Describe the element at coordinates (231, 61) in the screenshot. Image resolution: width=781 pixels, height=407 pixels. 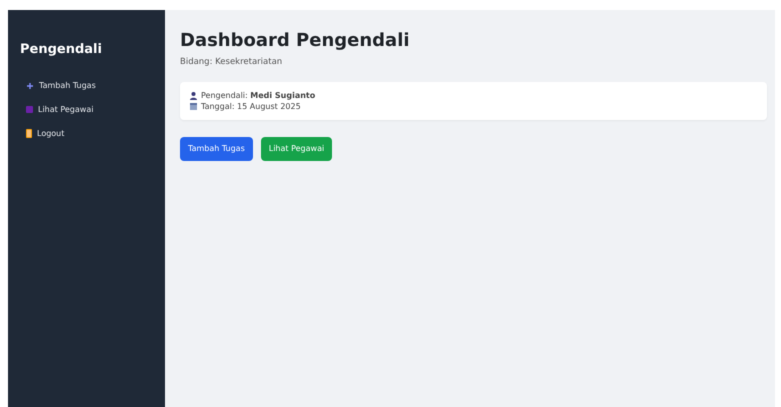
I see `page-subtitle: Bidang: Kesekretariatan` at that location.